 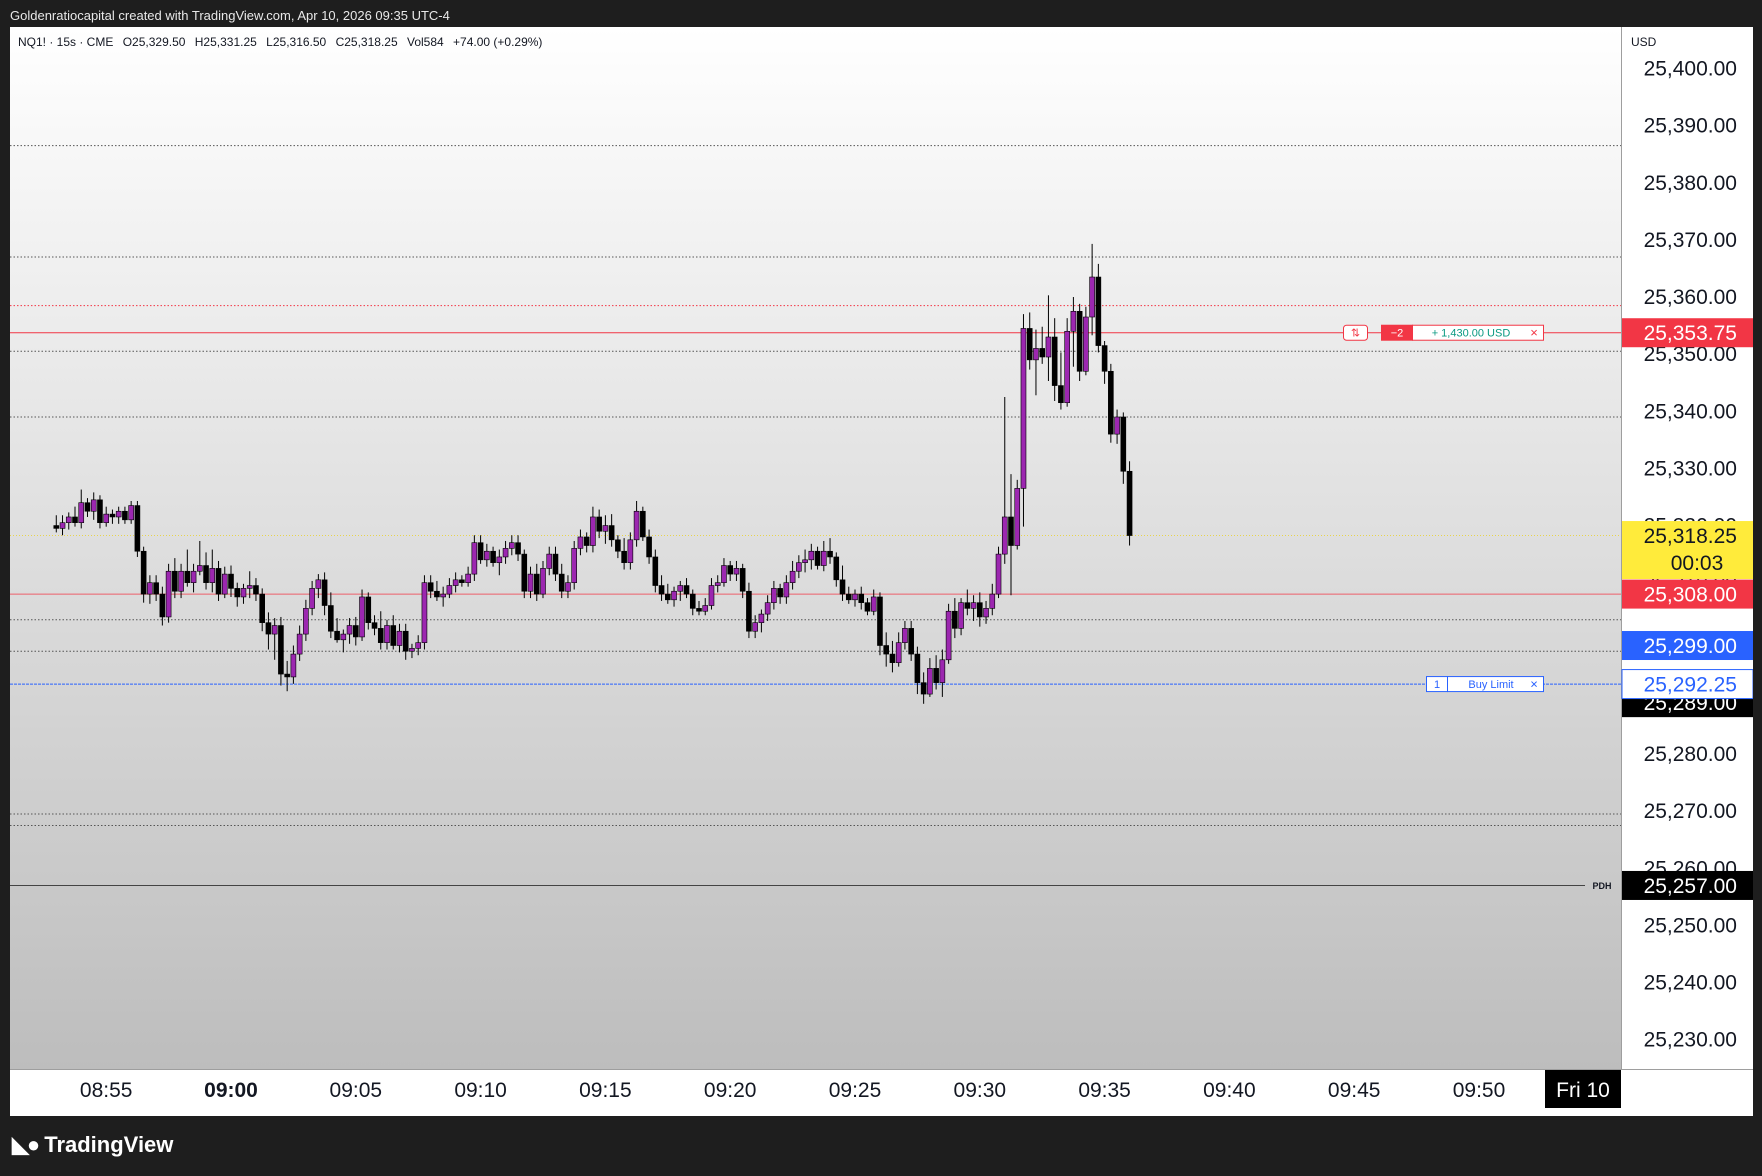 What do you see at coordinates (1355, 334) in the screenshot?
I see `reverse-icon: ⇅` at bounding box center [1355, 334].